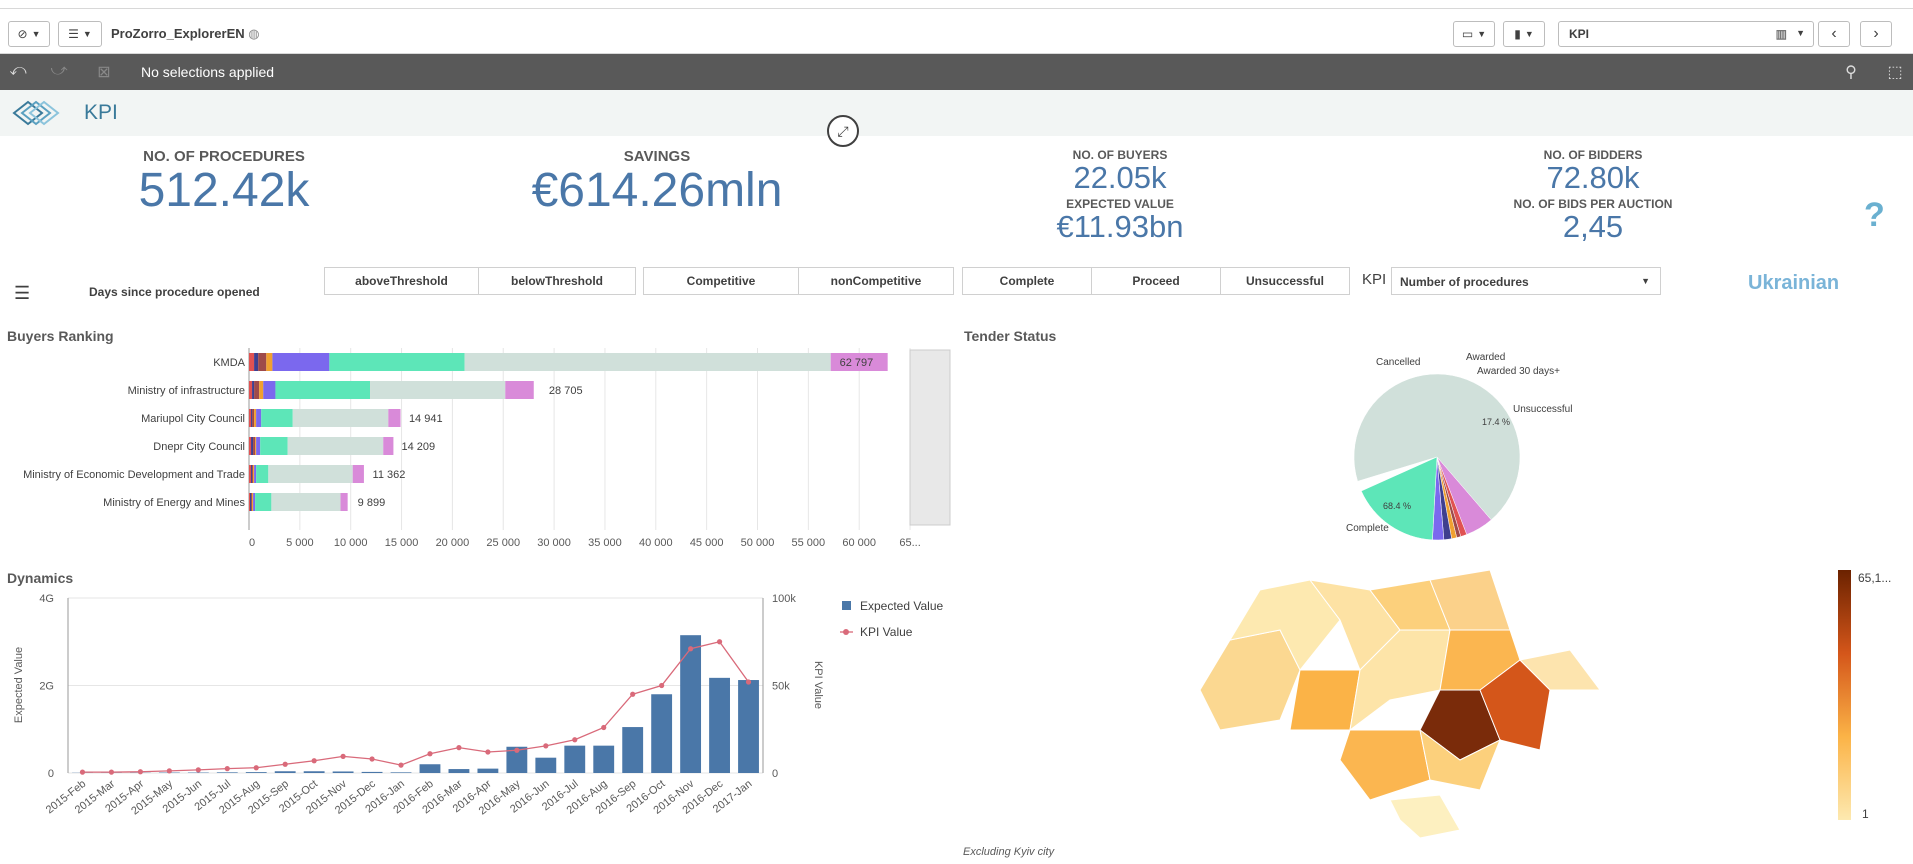 Image resolution: width=1913 pixels, height=864 pixels. What do you see at coordinates (80, 34) in the screenshot?
I see `sheets-button: ☰ ▼` at bounding box center [80, 34].